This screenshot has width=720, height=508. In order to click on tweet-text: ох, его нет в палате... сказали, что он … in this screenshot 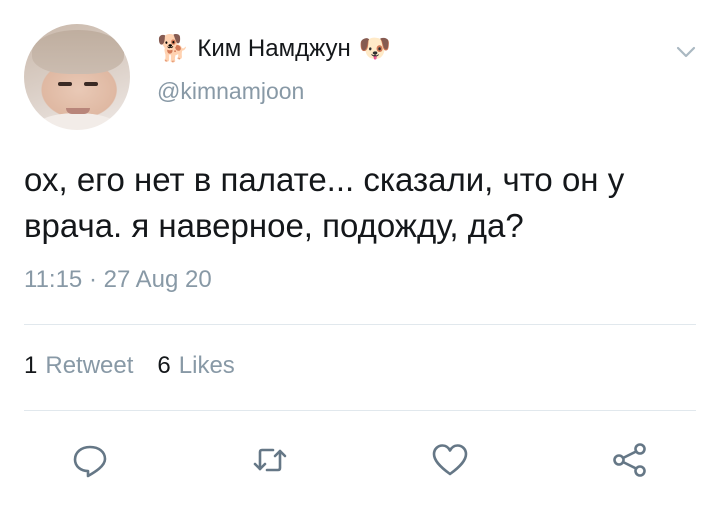, I will do `click(324, 202)`.